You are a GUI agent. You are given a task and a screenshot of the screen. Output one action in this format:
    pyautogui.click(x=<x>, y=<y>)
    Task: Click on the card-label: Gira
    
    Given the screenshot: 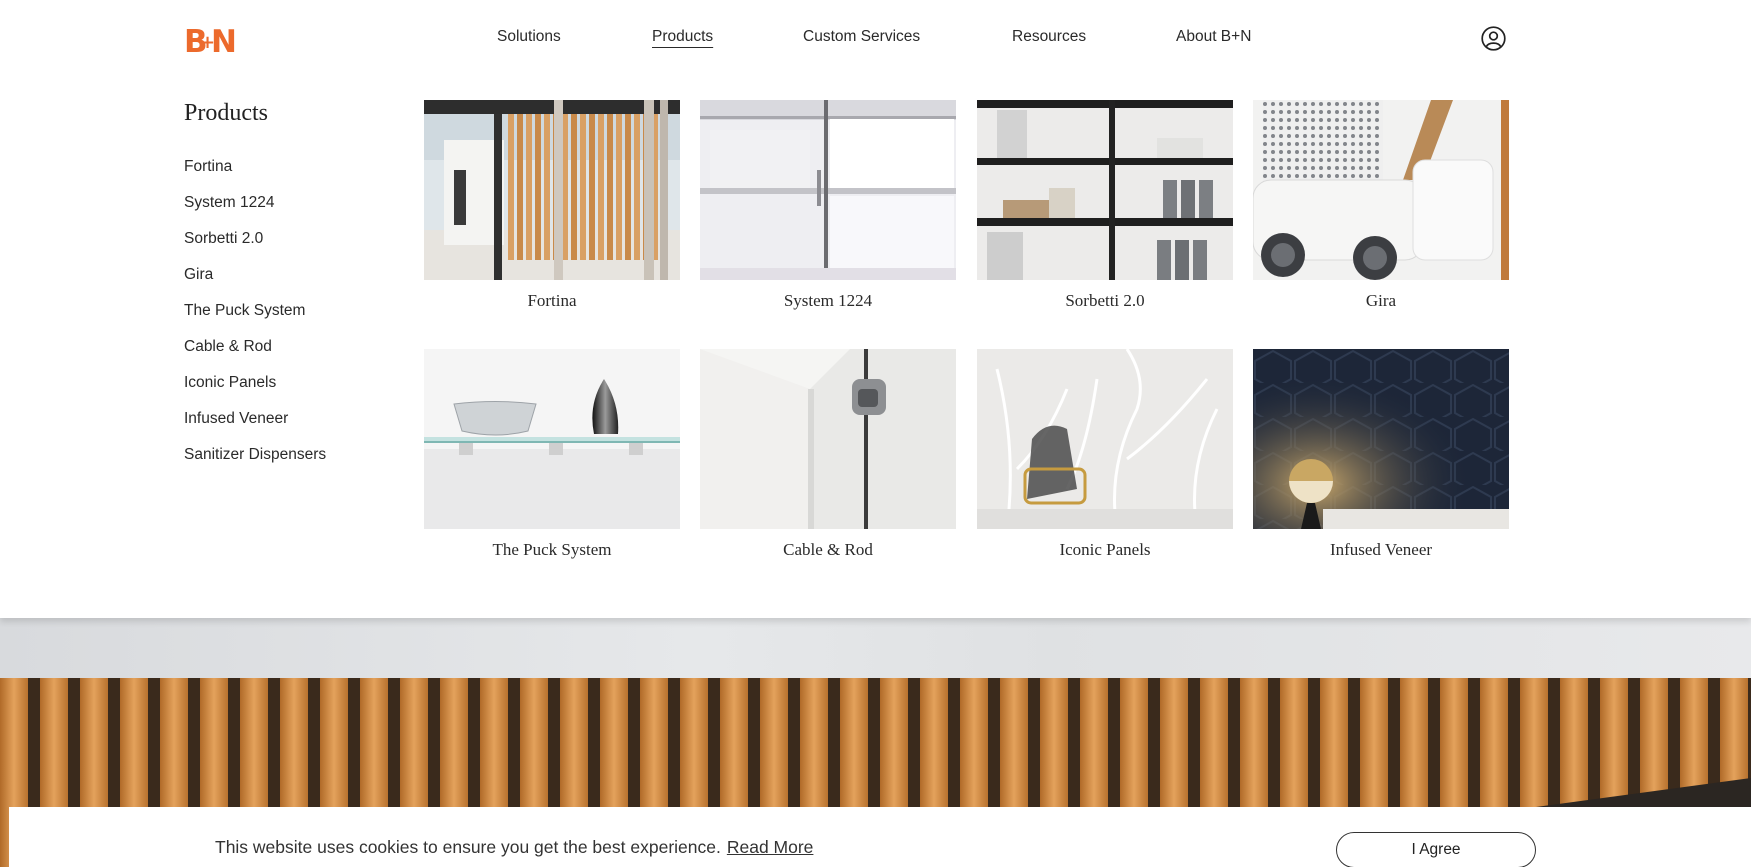 What is the action you would take?
    pyautogui.click(x=1381, y=300)
    